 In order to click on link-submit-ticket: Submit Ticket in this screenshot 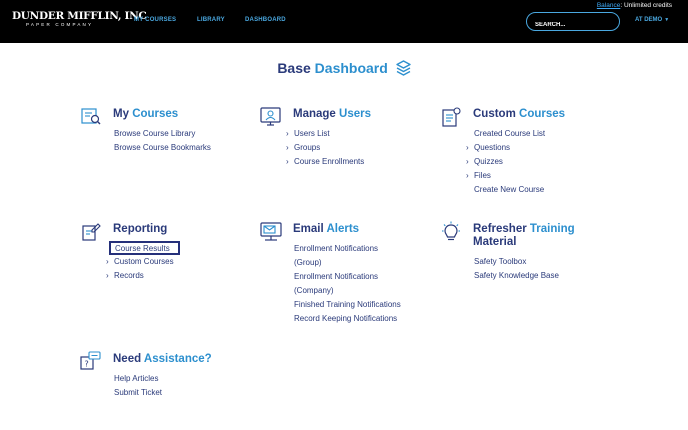, I will do `click(135, 393)`.